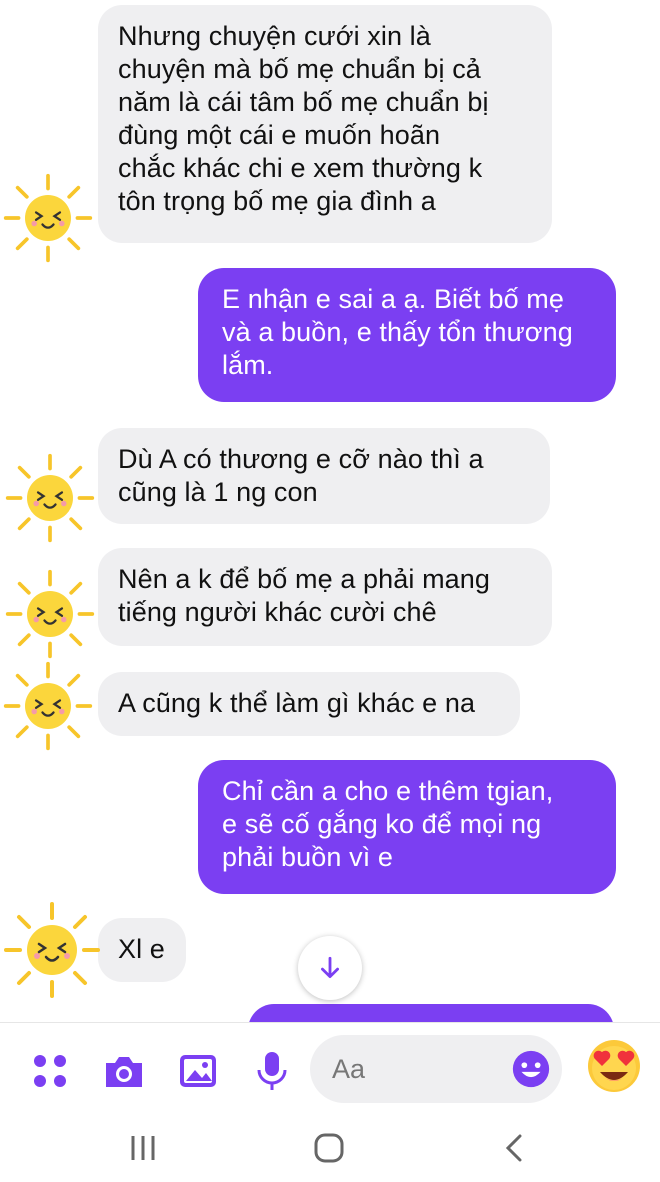 The height and width of the screenshot is (1182, 660). Describe the element at coordinates (393, 299) in the screenshot. I see `message-line: E nhận e sai a ạ. Biết bố mẹ` at that location.